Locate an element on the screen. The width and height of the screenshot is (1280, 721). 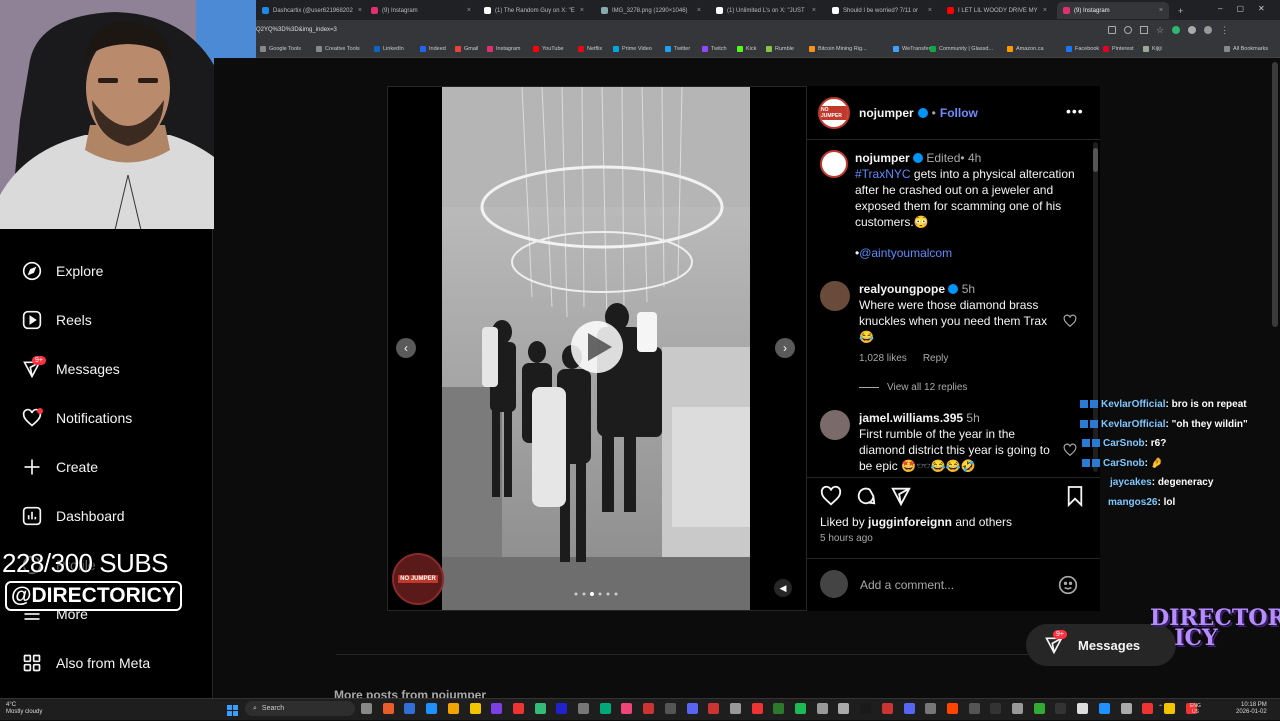
comment-author: realyoungpope is located at coordinates (902, 289).